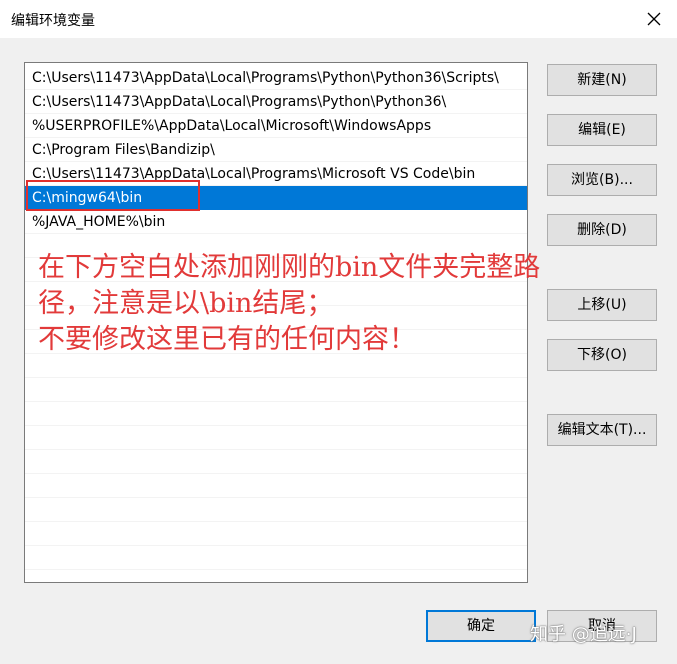 The width and height of the screenshot is (677, 664). Describe the element at coordinates (289, 267) in the screenshot. I see `annotation-line: 在下方空白处添加刚刚的bin文件夹完整路` at that location.